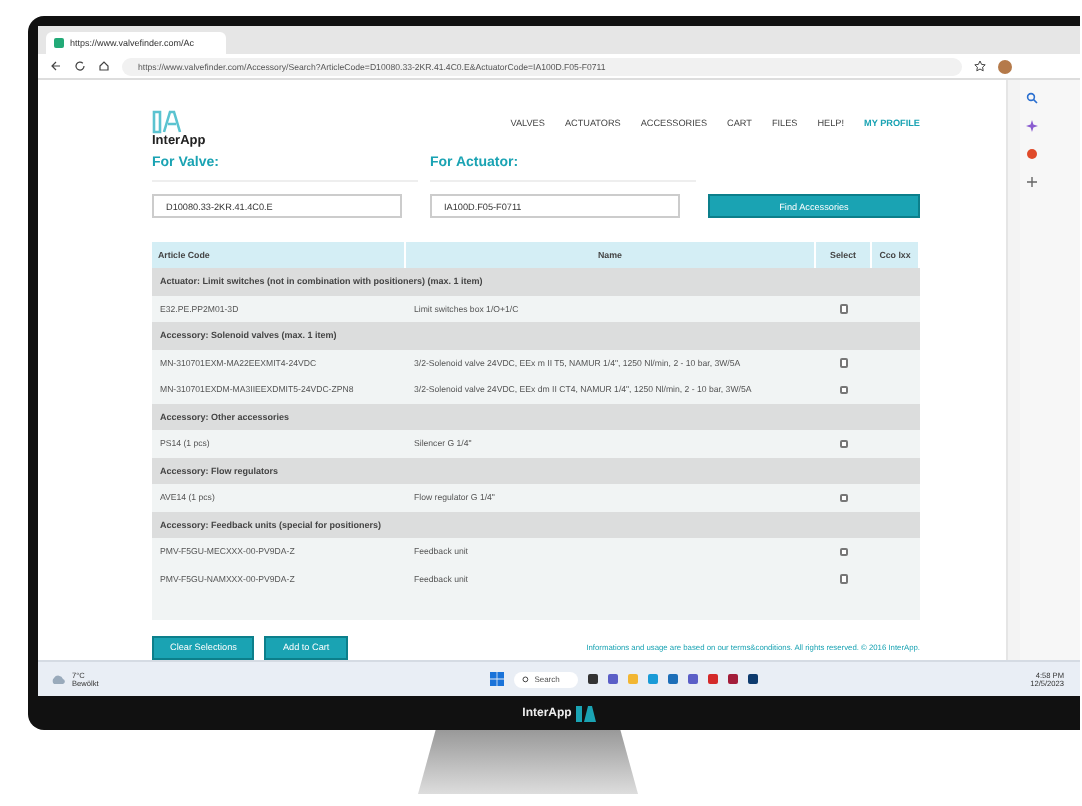 This screenshot has width=1082, height=806. Describe the element at coordinates (58, 679) in the screenshot. I see `cloud-icon` at that location.